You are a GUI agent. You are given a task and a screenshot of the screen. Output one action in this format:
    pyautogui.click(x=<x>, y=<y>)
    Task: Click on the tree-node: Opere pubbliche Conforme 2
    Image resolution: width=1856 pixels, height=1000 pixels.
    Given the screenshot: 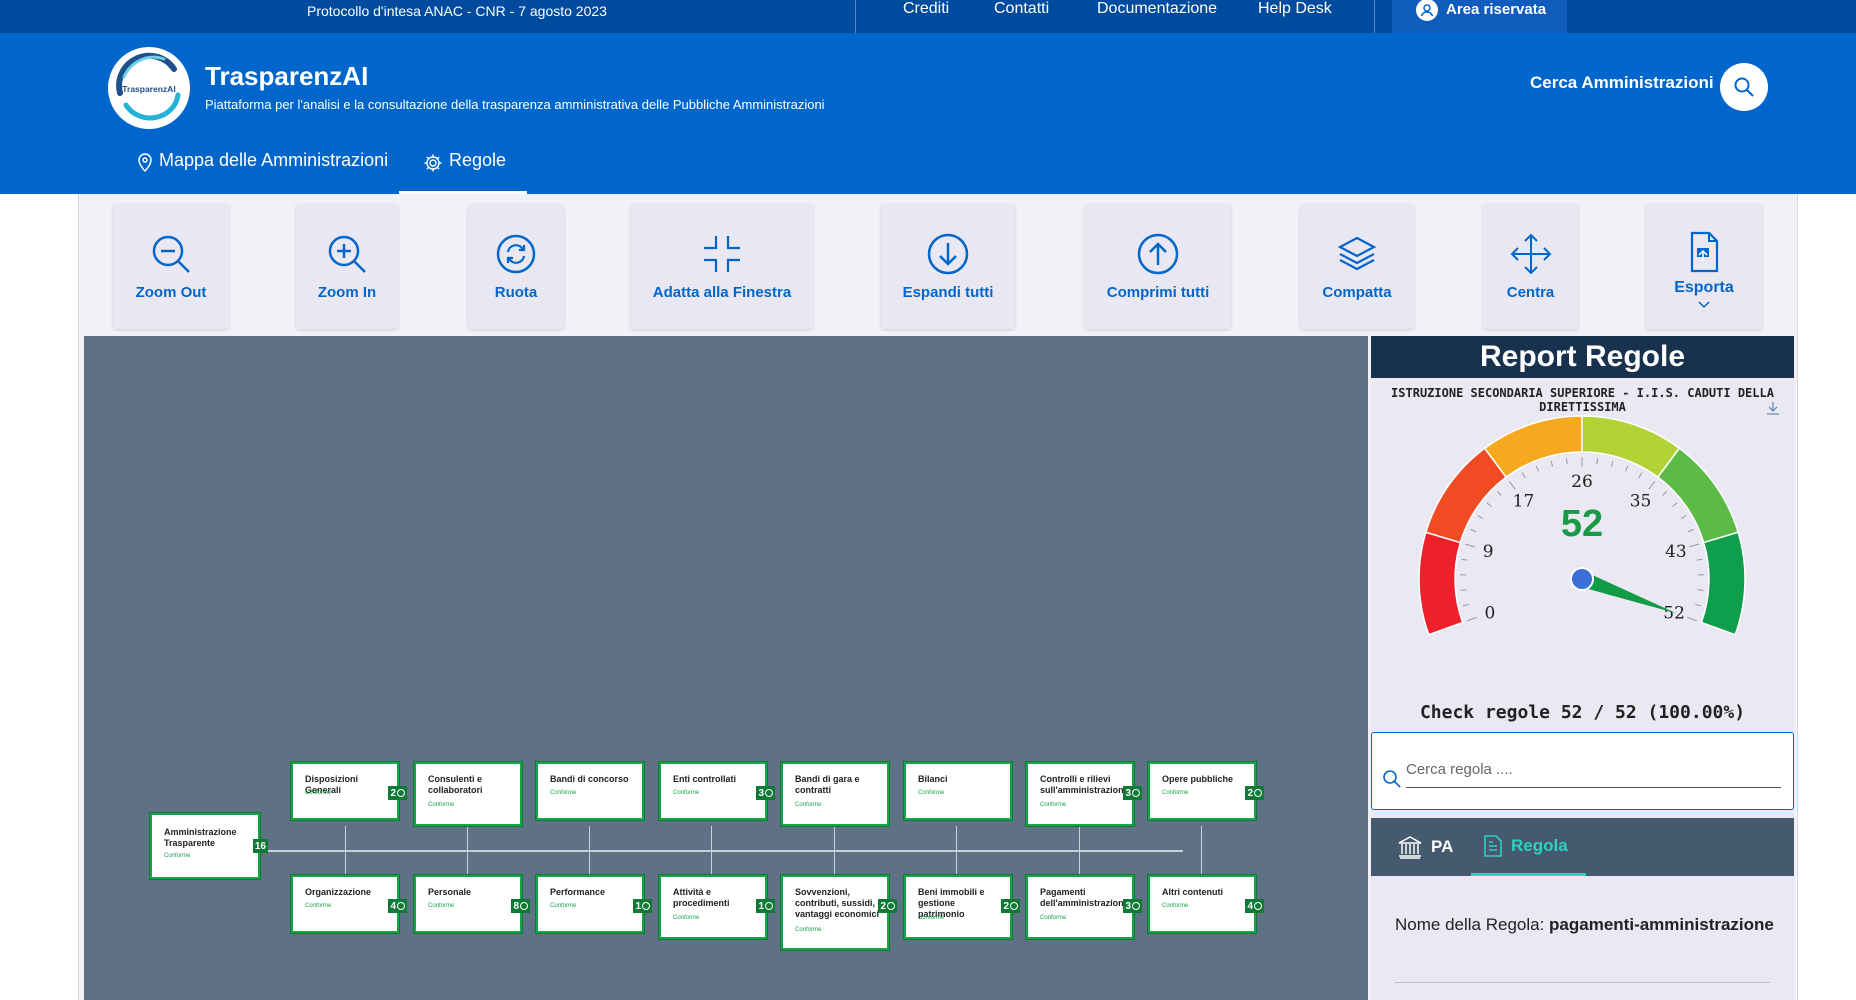 What is the action you would take?
    pyautogui.click(x=1206, y=791)
    